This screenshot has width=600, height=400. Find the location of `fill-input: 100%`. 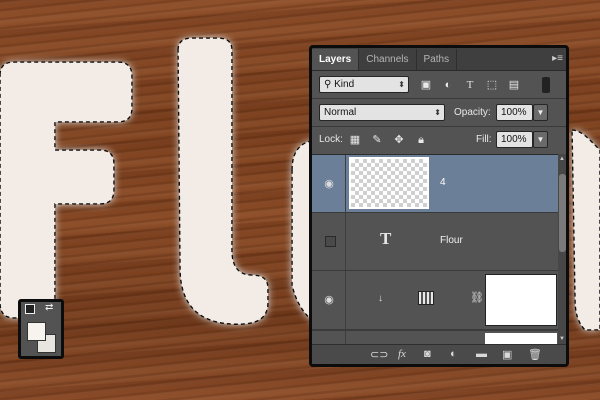

fill-input: 100% is located at coordinates (514, 139).